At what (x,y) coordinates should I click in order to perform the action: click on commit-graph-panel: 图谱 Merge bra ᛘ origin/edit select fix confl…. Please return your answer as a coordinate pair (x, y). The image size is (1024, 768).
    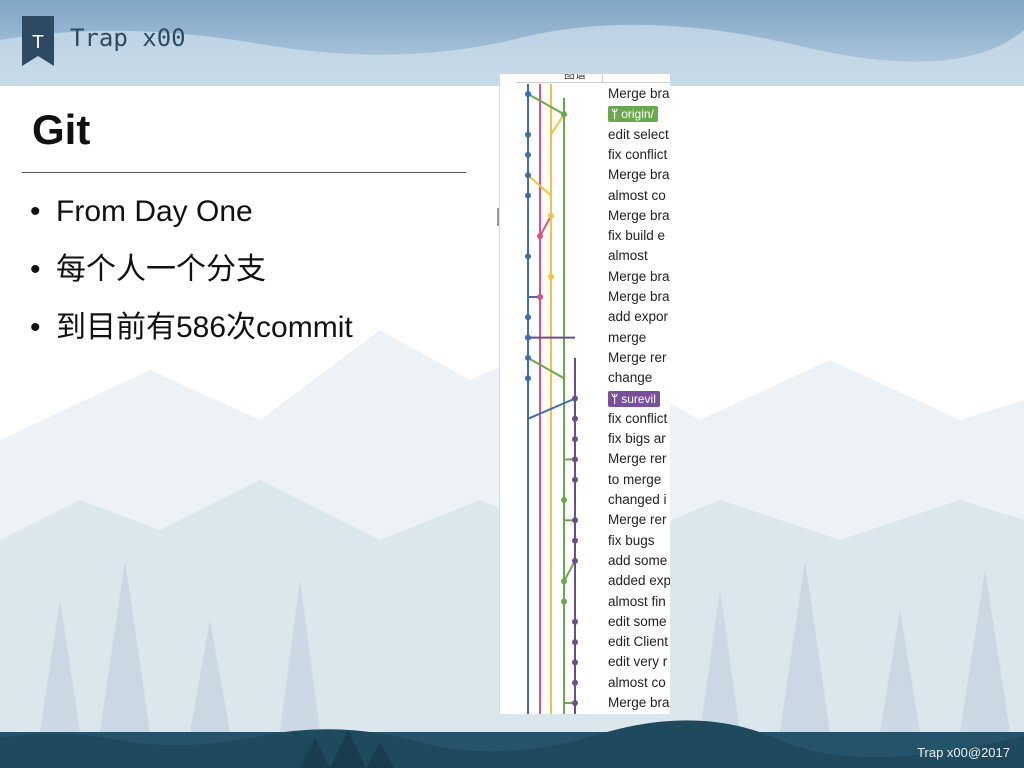
    Looking at the image, I should click on (584, 394).